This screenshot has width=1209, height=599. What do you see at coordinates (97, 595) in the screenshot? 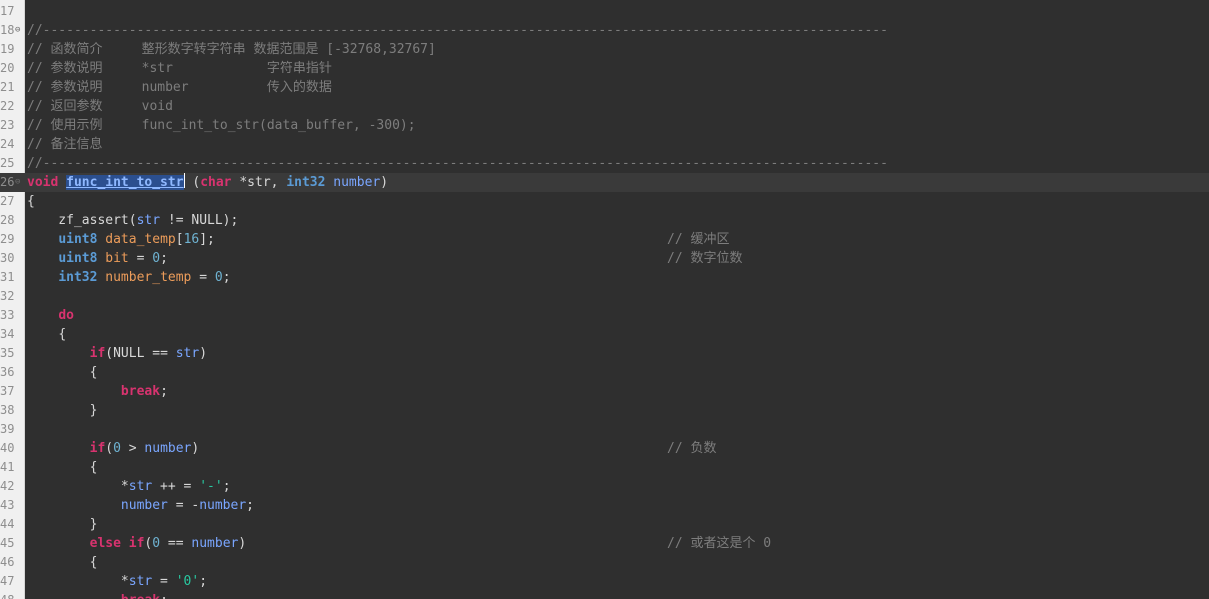
I see `code-text: break;` at bounding box center [97, 595].